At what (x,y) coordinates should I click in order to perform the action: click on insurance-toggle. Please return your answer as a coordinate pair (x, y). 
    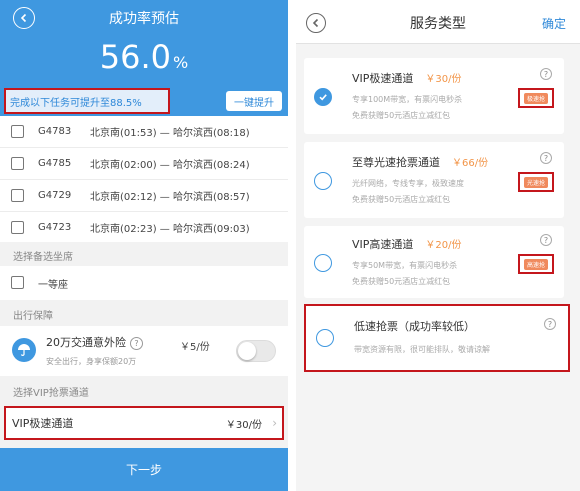
    Looking at the image, I should click on (256, 351).